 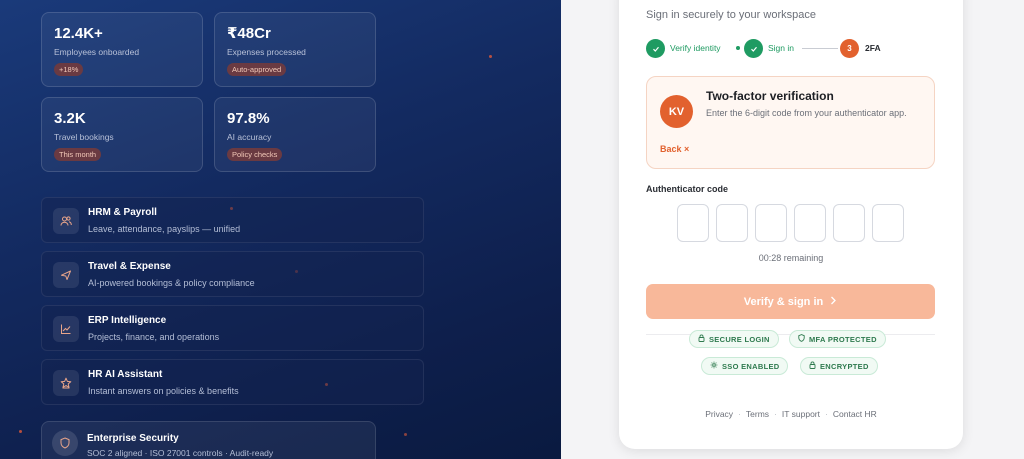 What do you see at coordinates (248, 118) in the screenshot?
I see `stat-value: 97.8%` at bounding box center [248, 118].